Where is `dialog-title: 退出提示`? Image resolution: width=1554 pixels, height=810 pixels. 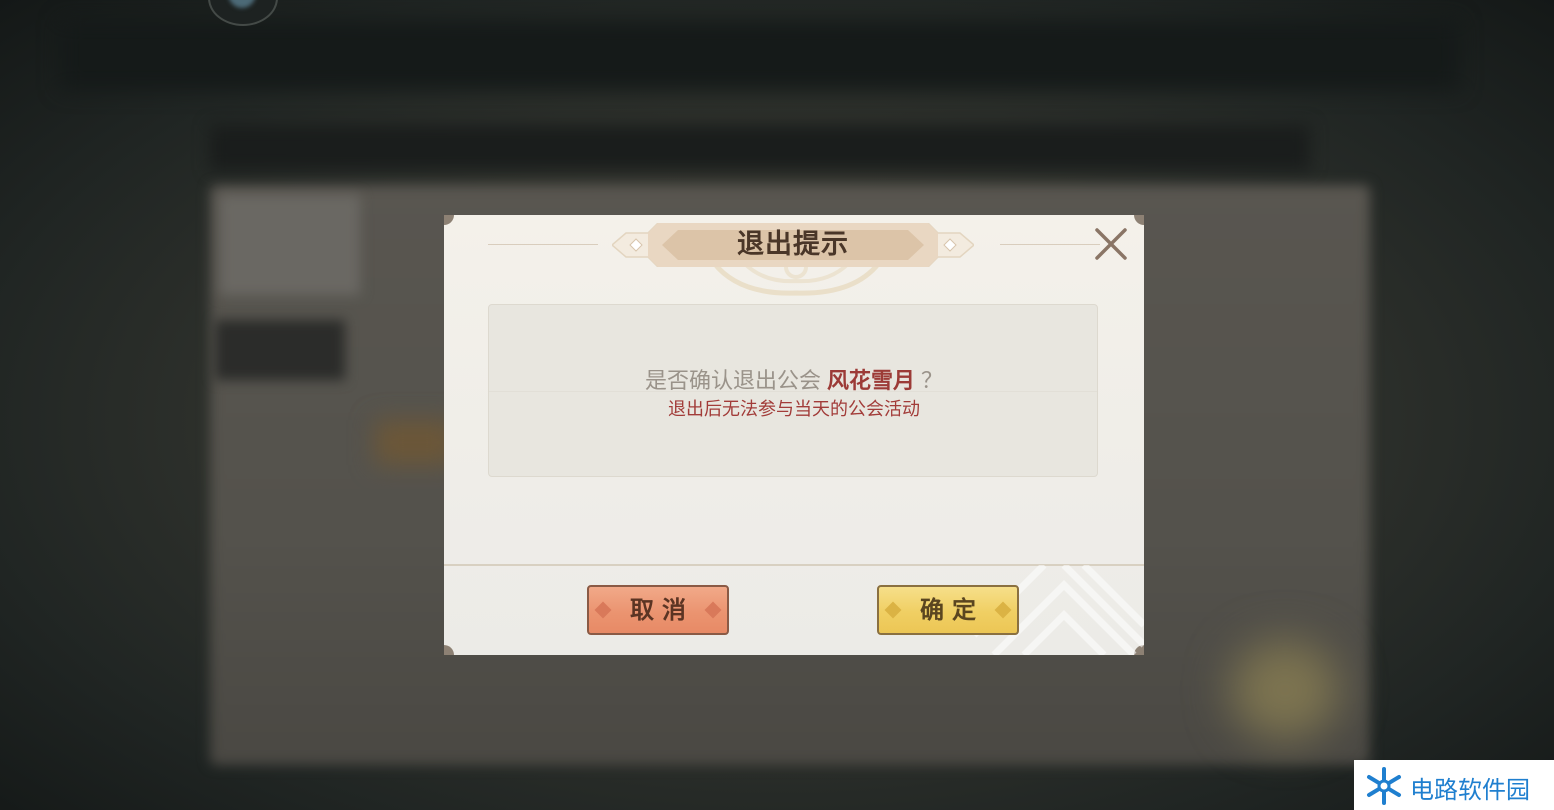
dialog-title: 退出提示 is located at coordinates (793, 244).